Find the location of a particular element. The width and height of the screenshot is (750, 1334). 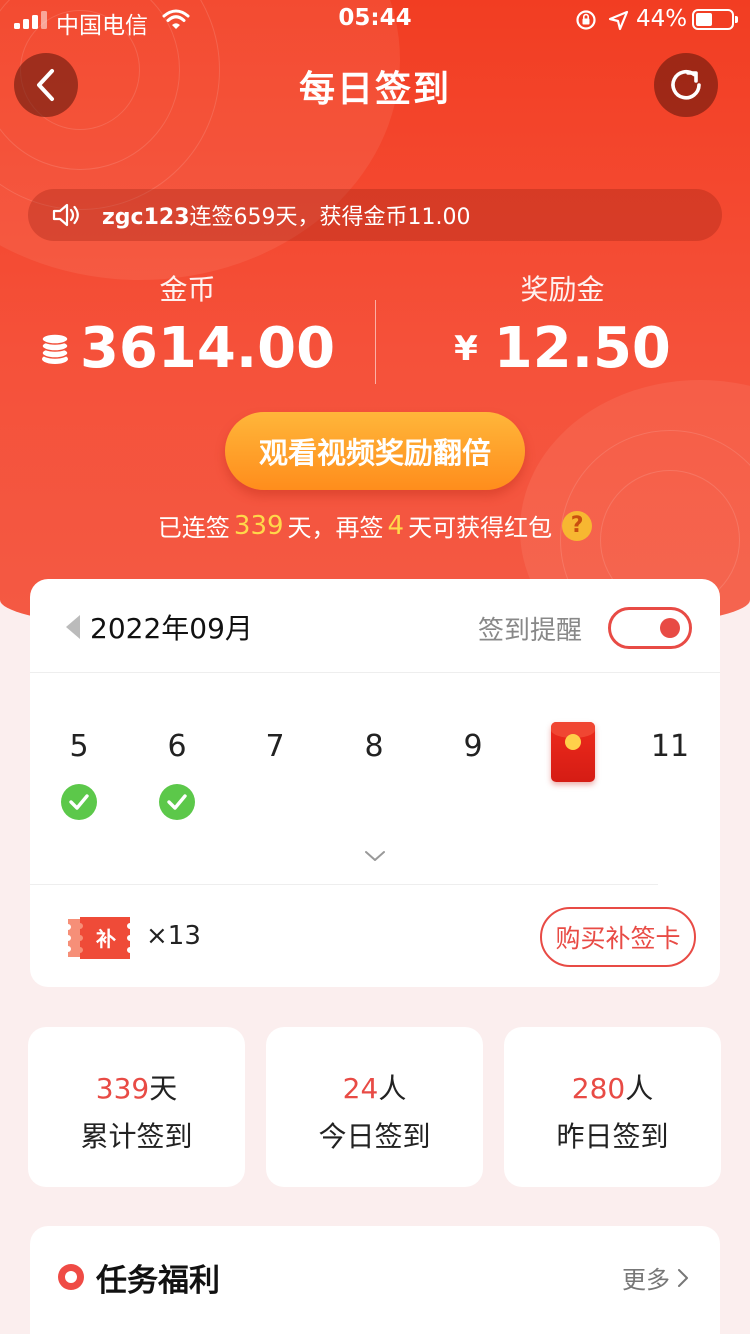

stat-number: 339 is located at coordinates (122, 1088).